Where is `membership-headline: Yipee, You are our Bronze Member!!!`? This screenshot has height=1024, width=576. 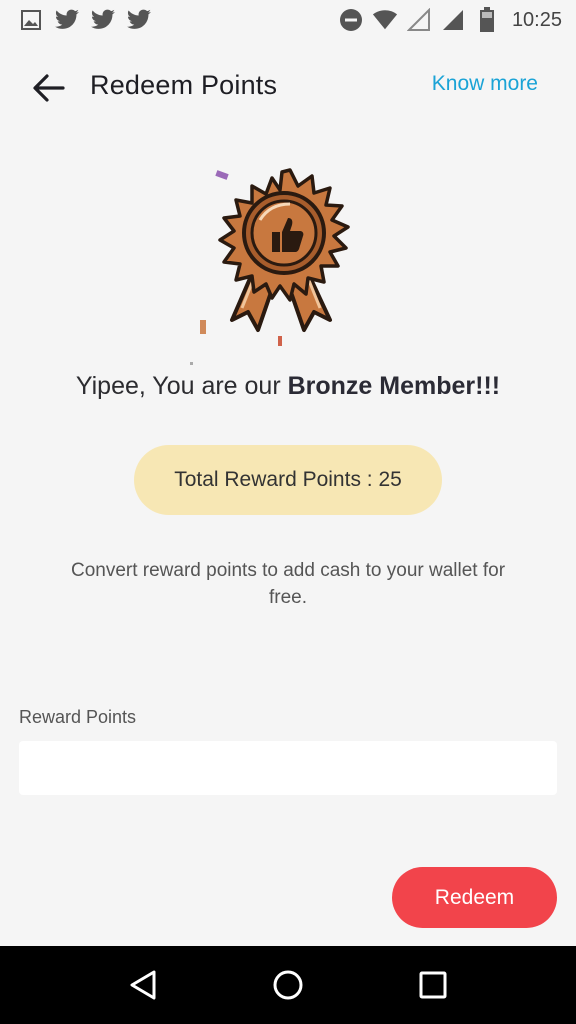 membership-headline: Yipee, You are our Bronze Member!!! is located at coordinates (288, 386).